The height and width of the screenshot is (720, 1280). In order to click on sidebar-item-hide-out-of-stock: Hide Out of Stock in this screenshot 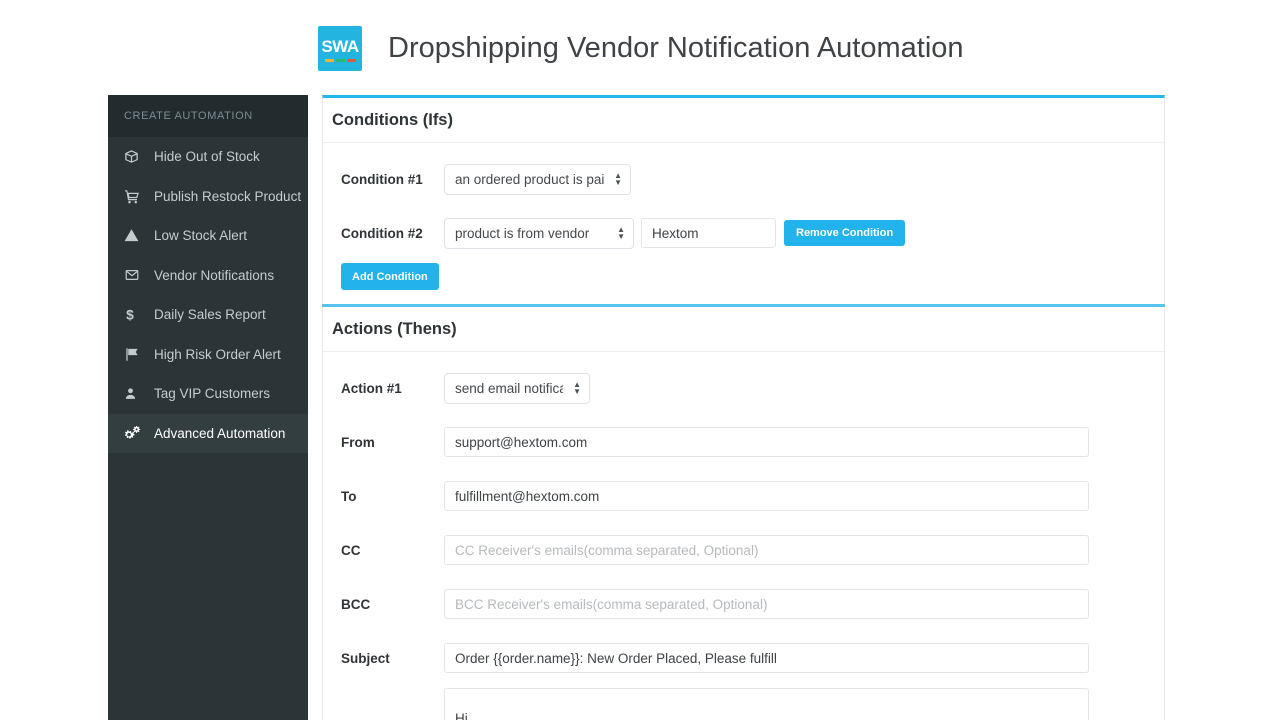, I will do `click(208, 157)`.